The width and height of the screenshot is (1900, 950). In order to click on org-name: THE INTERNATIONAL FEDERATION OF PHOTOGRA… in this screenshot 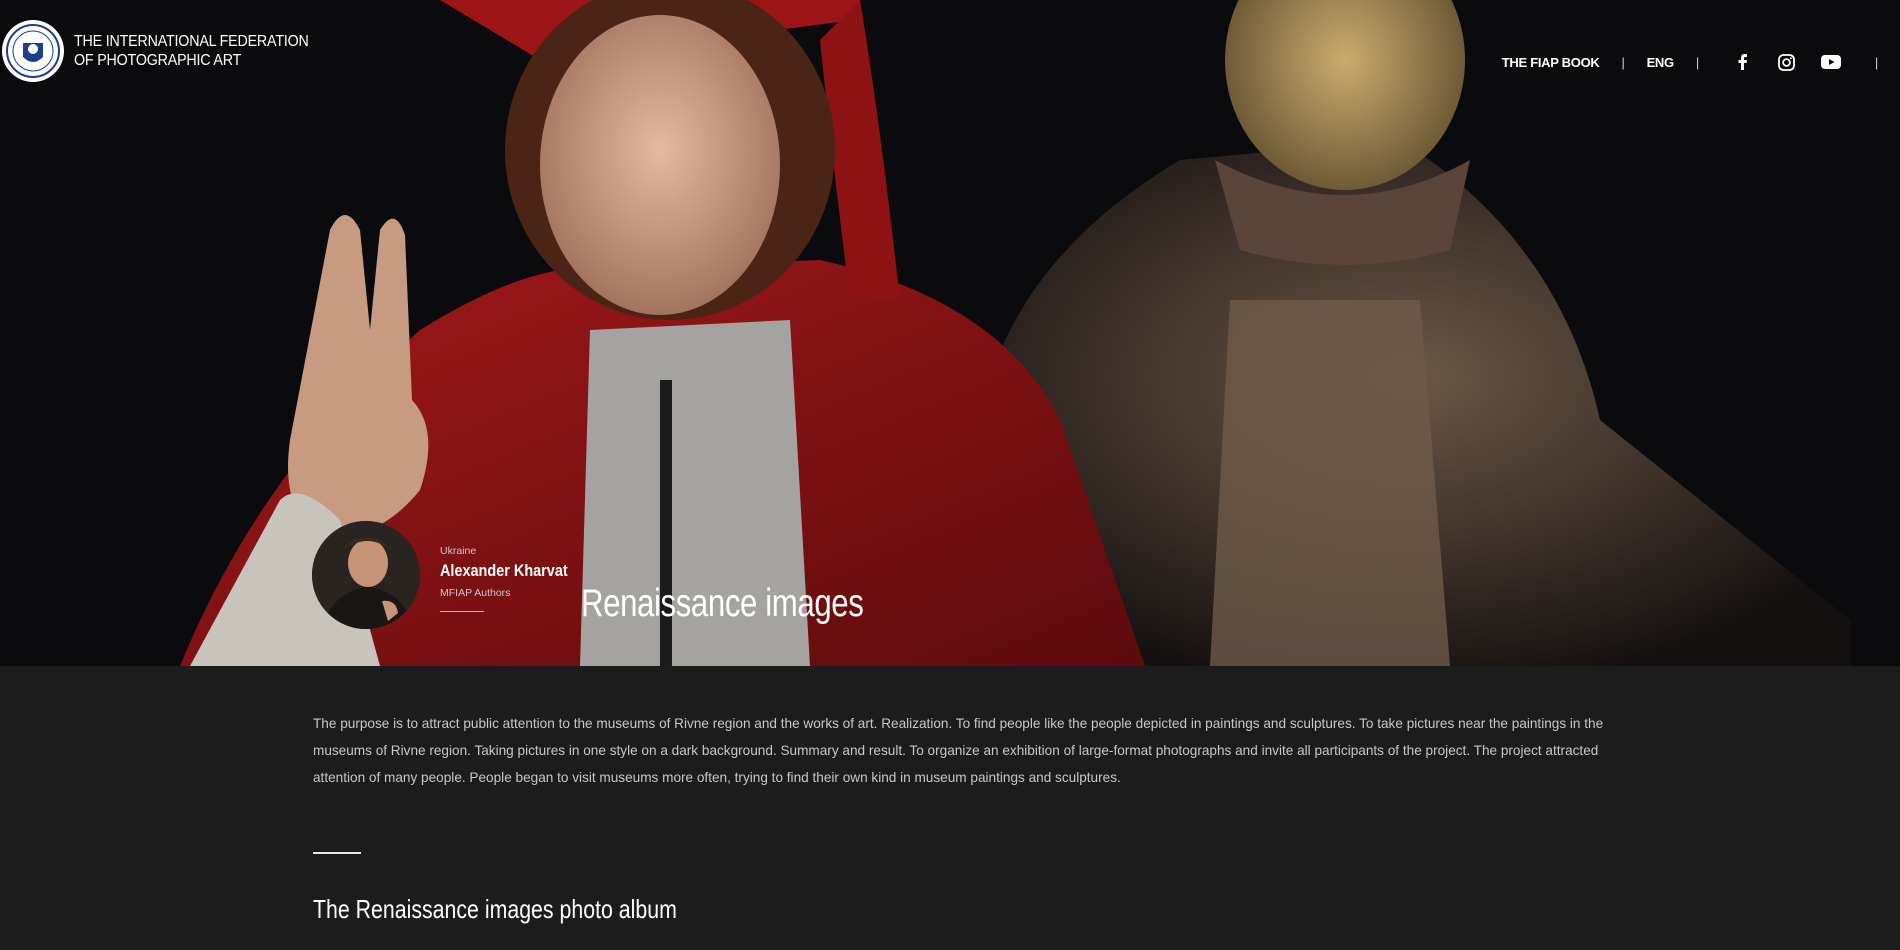, I will do `click(191, 51)`.